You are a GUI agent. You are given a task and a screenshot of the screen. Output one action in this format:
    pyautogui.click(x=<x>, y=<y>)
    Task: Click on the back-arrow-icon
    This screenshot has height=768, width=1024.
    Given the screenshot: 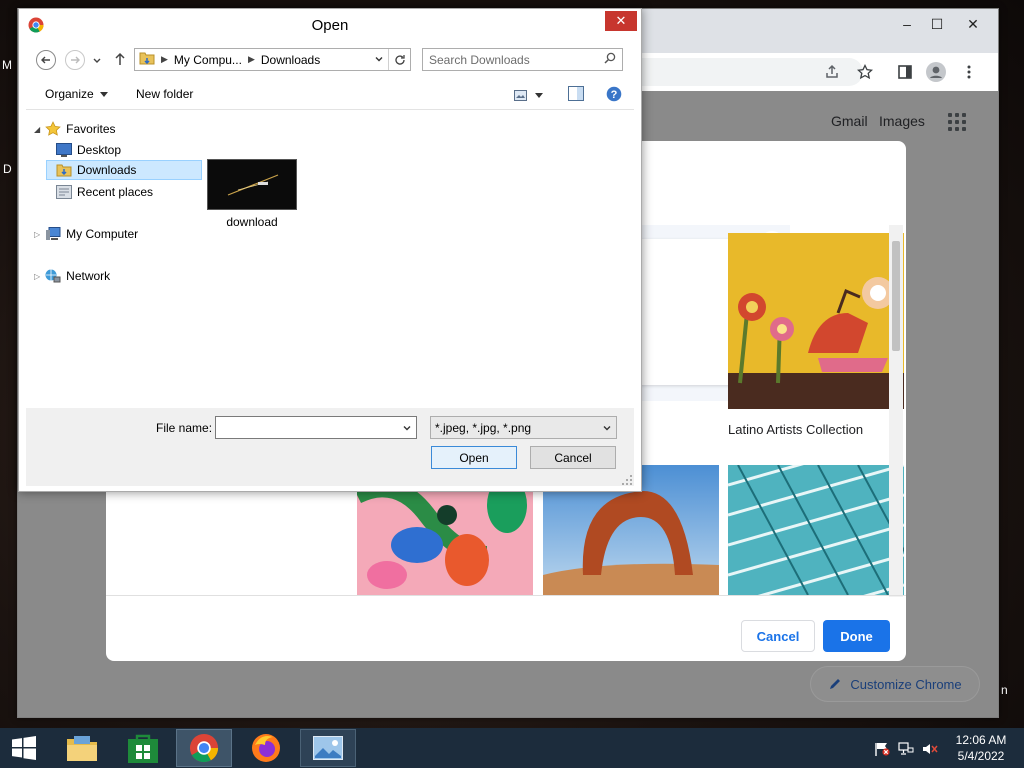 What is the action you would take?
    pyautogui.click(x=46, y=60)
    